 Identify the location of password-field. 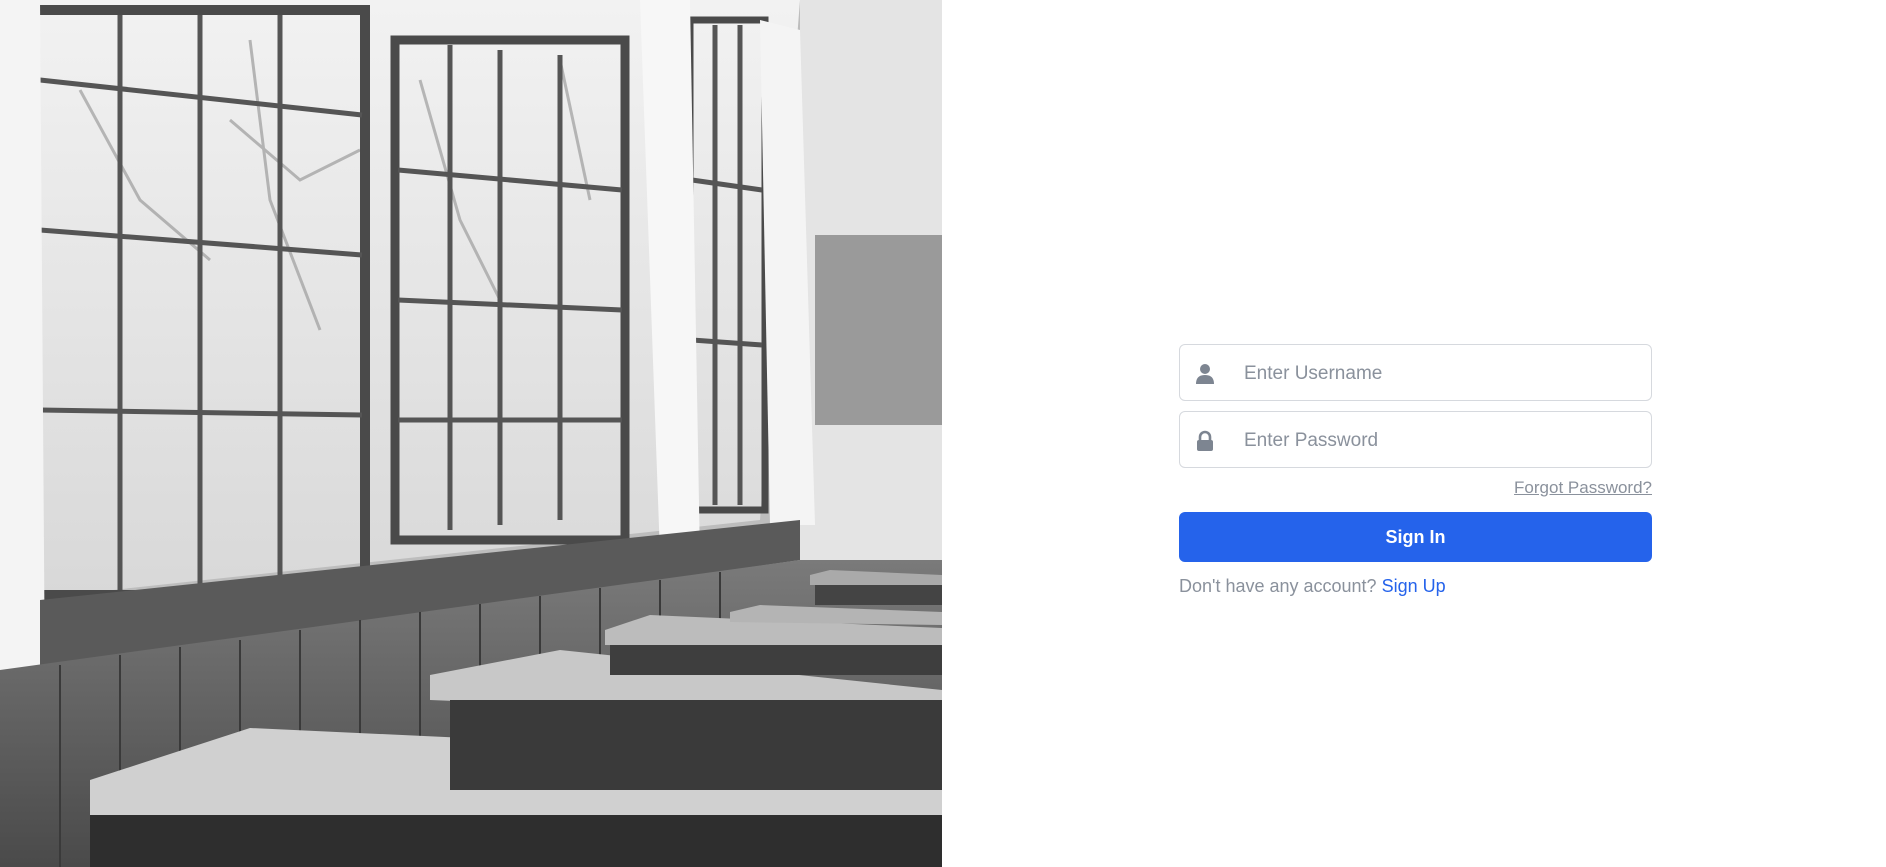
(1415, 440).